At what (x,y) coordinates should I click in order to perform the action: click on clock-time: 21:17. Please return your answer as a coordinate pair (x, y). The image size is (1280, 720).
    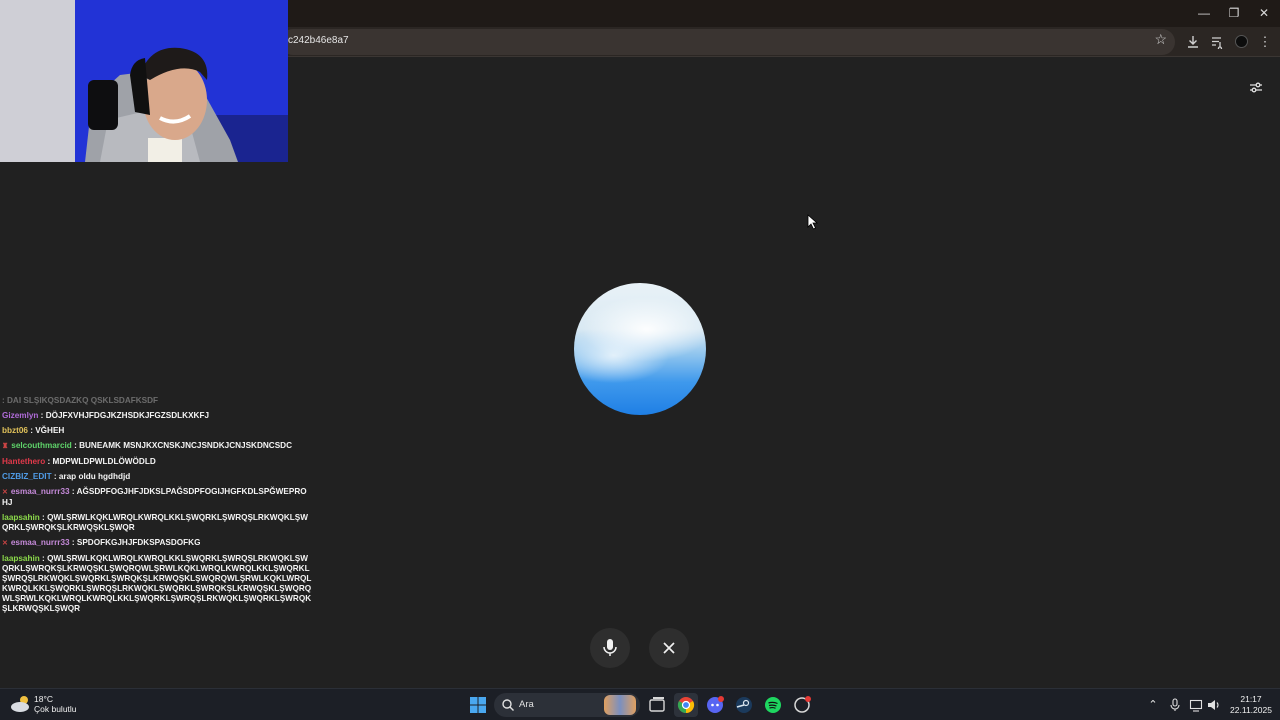
    Looking at the image, I should click on (1251, 699).